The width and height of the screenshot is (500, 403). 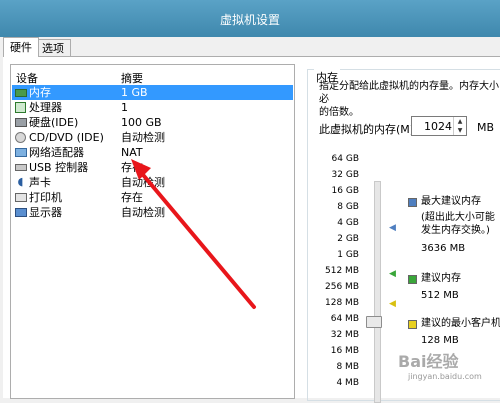 I want to click on red-annotation-arrow, so click(x=193, y=234).